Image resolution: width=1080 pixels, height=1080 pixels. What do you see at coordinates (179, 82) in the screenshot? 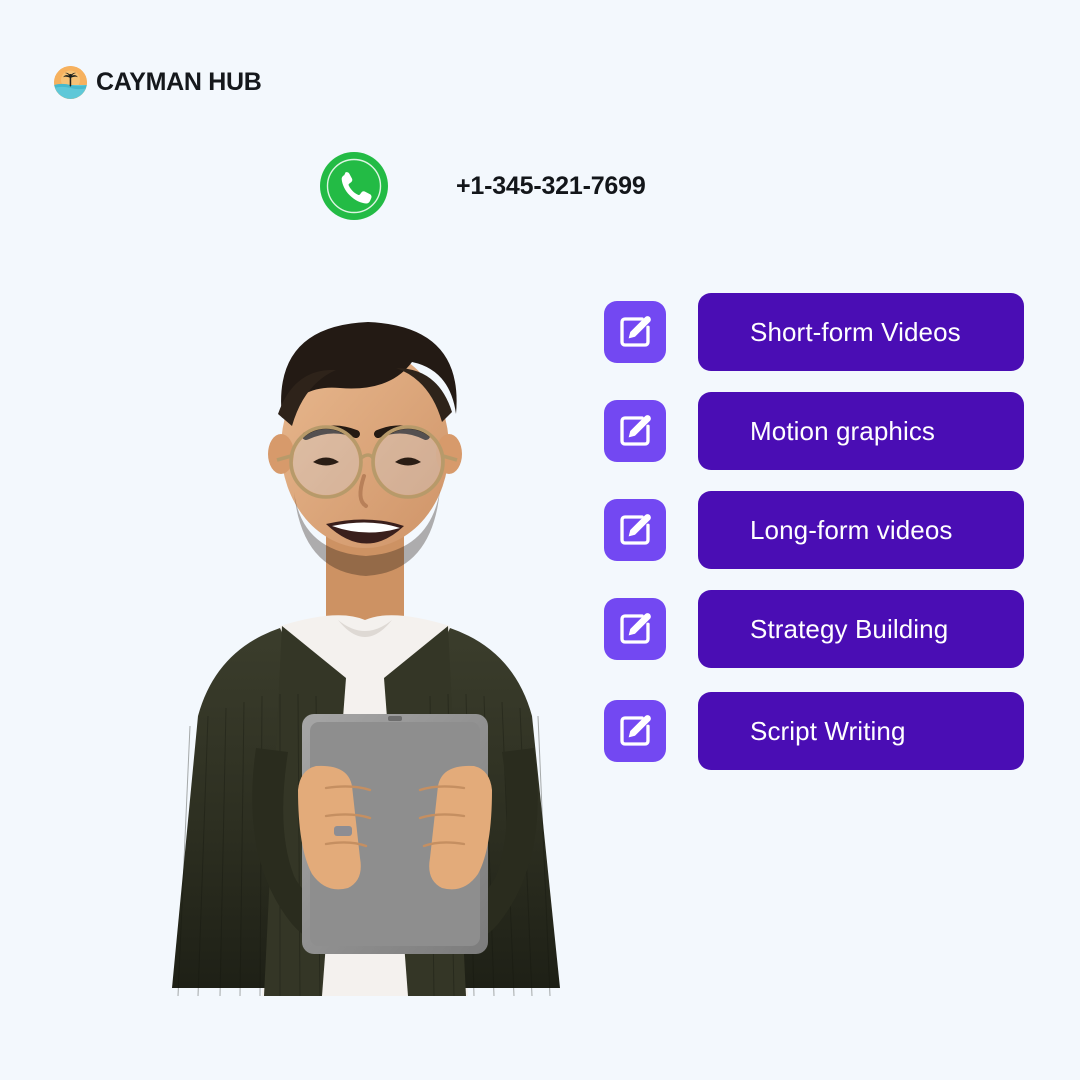
I see `brand-name-text: CAYMAN HUB` at bounding box center [179, 82].